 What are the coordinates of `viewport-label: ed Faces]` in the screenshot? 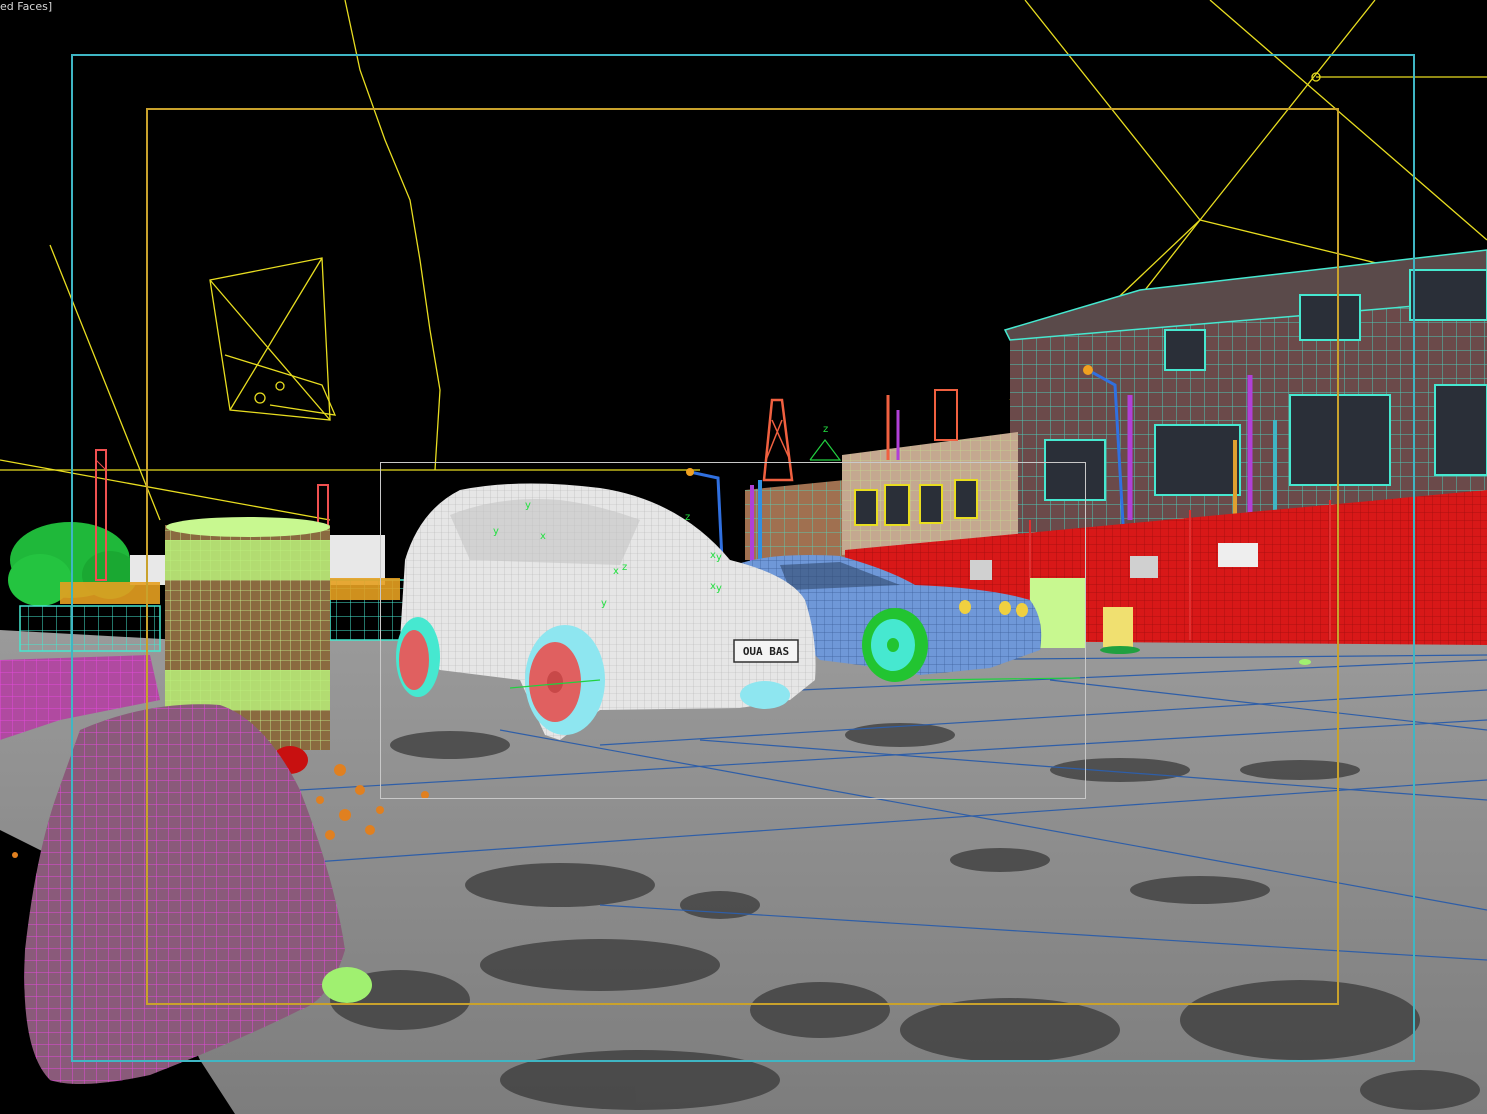 It's located at (26, 6).